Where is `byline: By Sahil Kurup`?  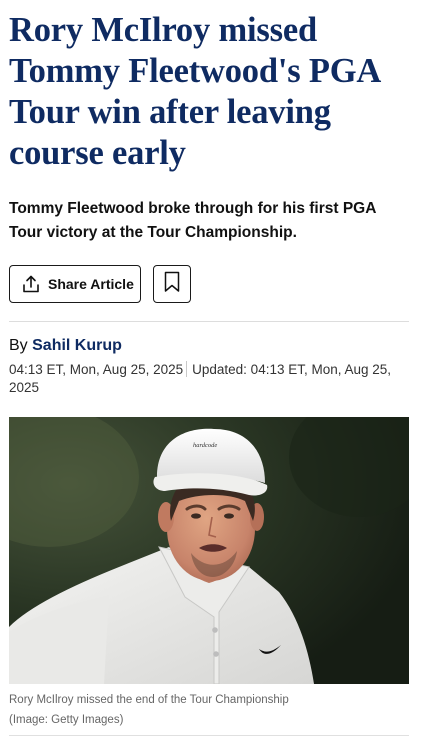 byline: By Sahil Kurup is located at coordinates (65, 346).